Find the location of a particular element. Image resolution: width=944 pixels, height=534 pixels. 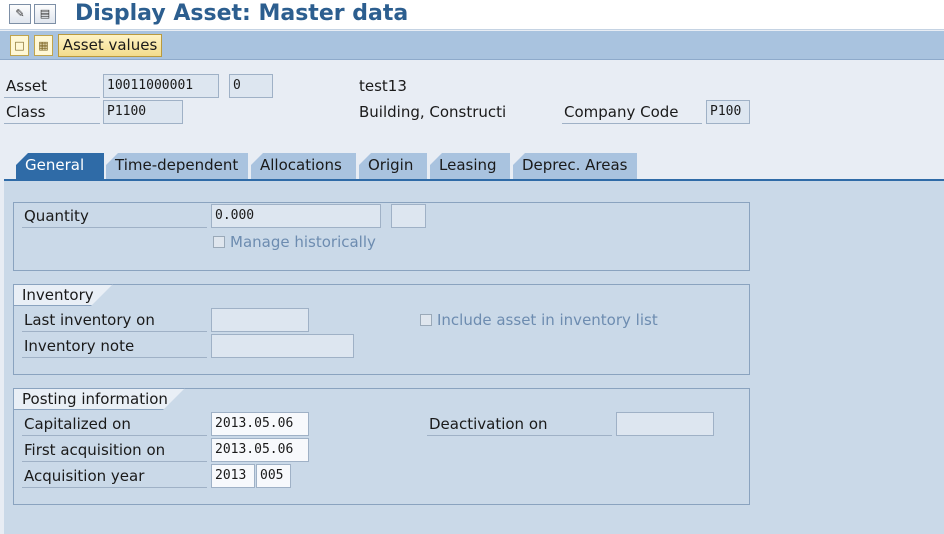

manage-historically-checkbox is located at coordinates (219, 242).